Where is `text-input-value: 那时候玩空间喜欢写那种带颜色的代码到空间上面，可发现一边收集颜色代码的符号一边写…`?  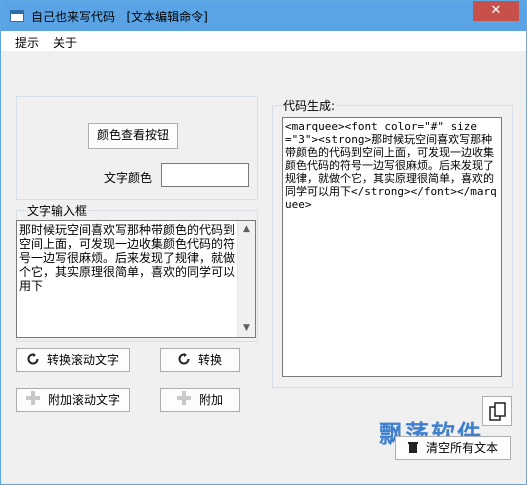
text-input-value: 那时候玩空间喜欢写那种带颜色的代码到空间上面，可发现一边收集颜色代码的符号一边写… is located at coordinates (127, 258).